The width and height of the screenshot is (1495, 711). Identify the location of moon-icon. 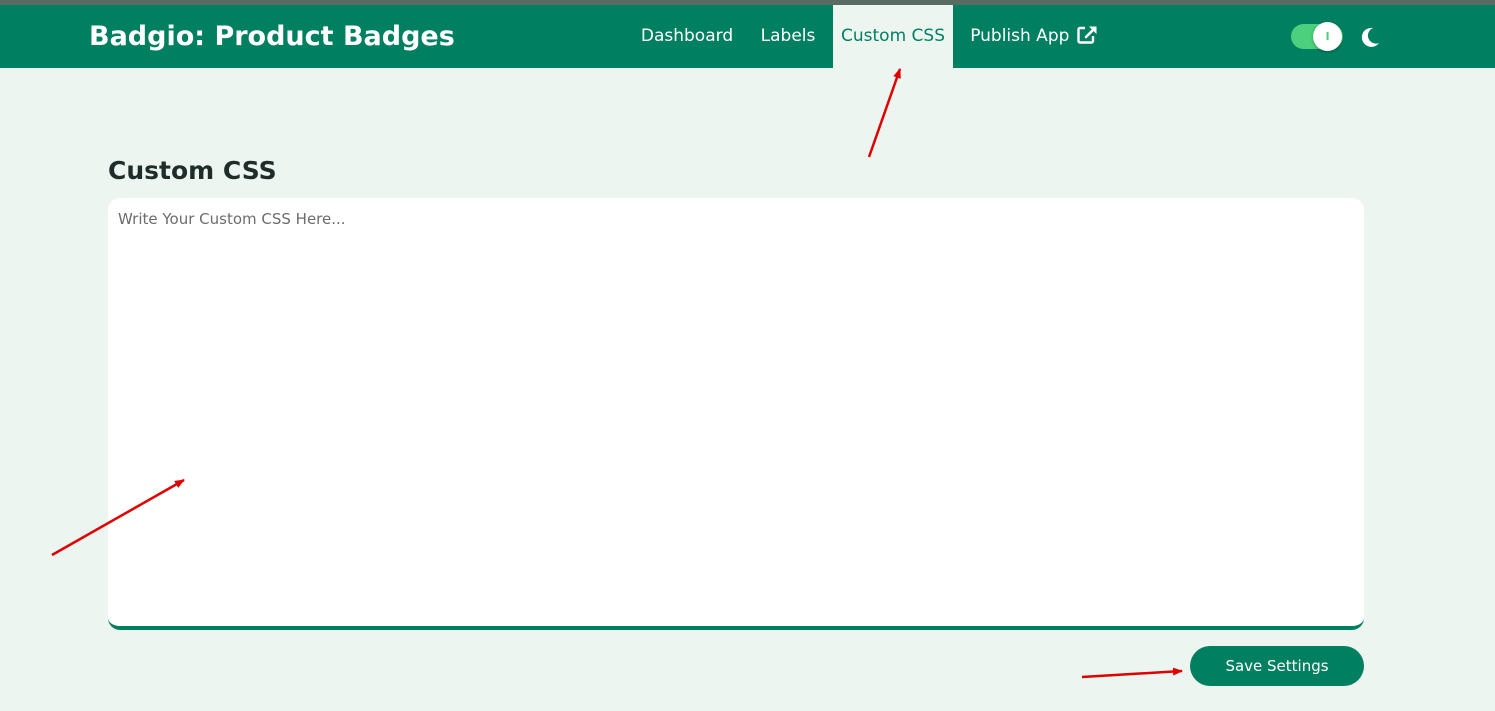
(1370, 37).